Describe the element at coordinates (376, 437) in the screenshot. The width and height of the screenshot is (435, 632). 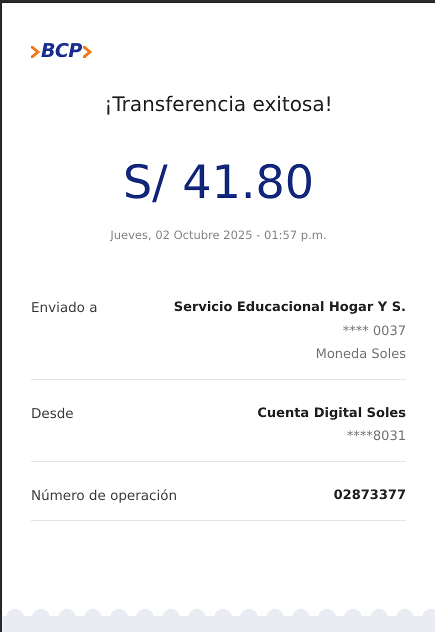
I see `detail-subtext: ****8031` at that location.